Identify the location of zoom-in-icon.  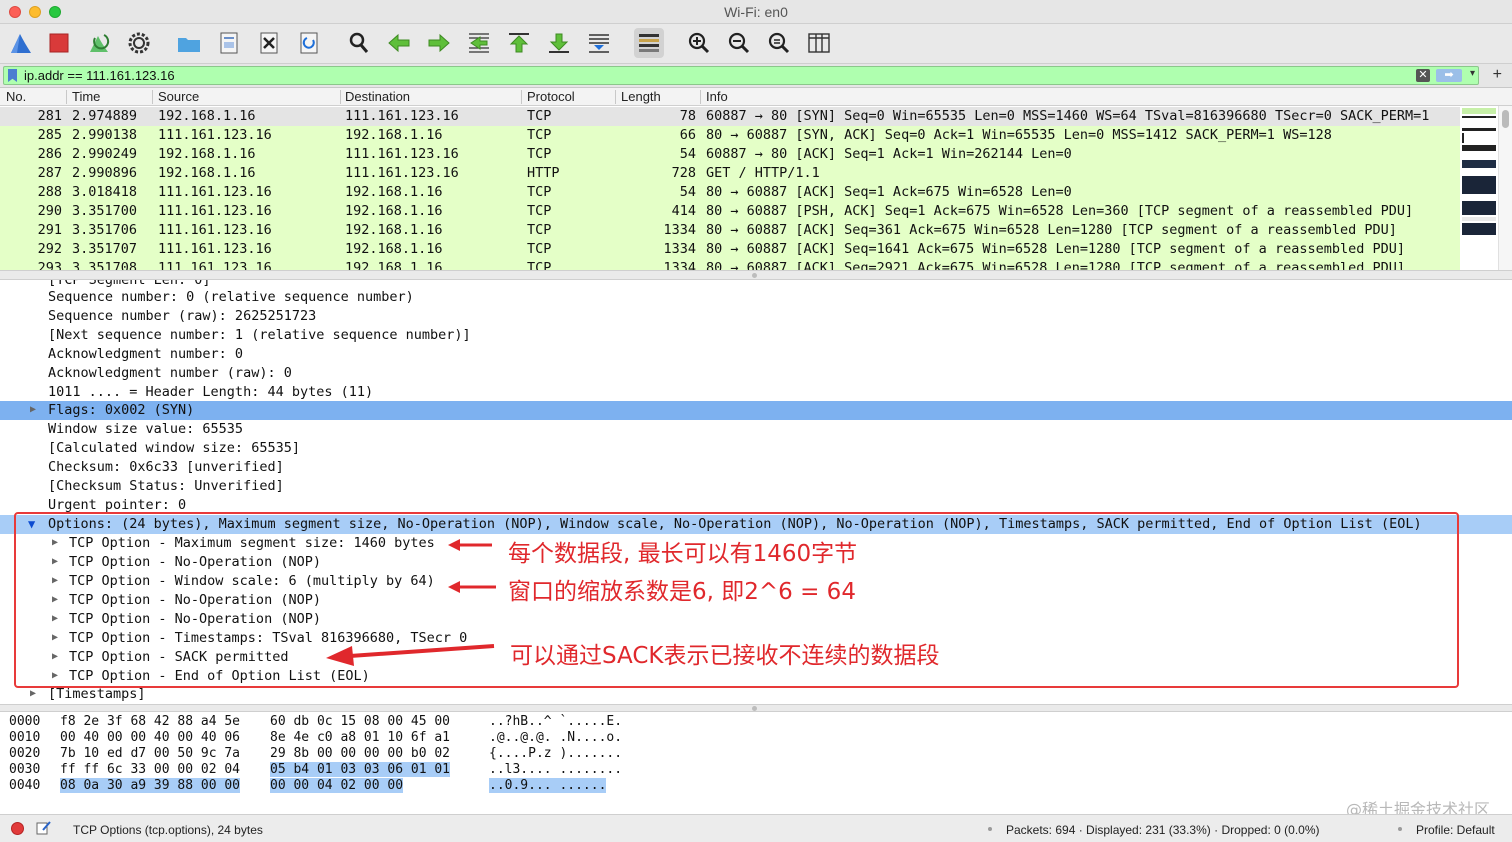
(699, 43).